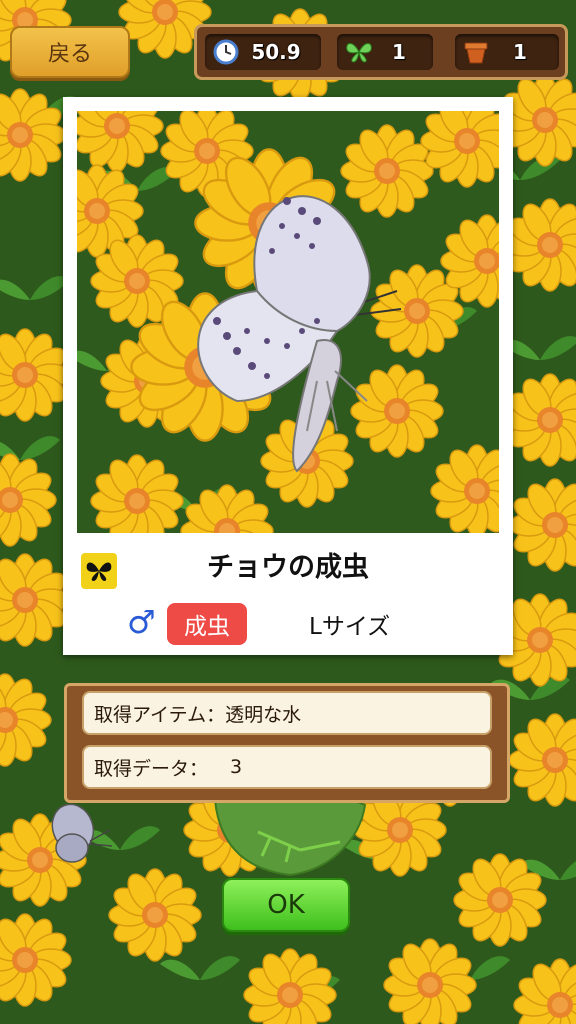 This screenshot has height=1024, width=576. What do you see at coordinates (207, 624) in the screenshot?
I see `stage-badge: 成虫` at bounding box center [207, 624].